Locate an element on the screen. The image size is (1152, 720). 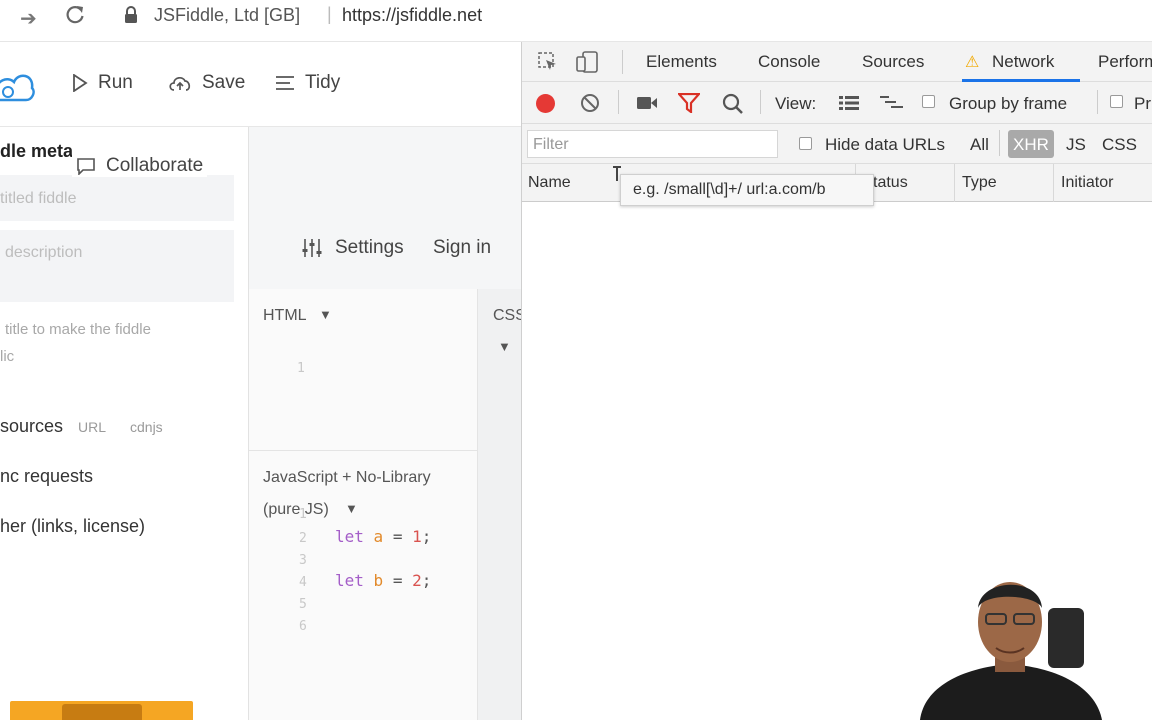
run-label: Run is located at coordinates (115, 82).